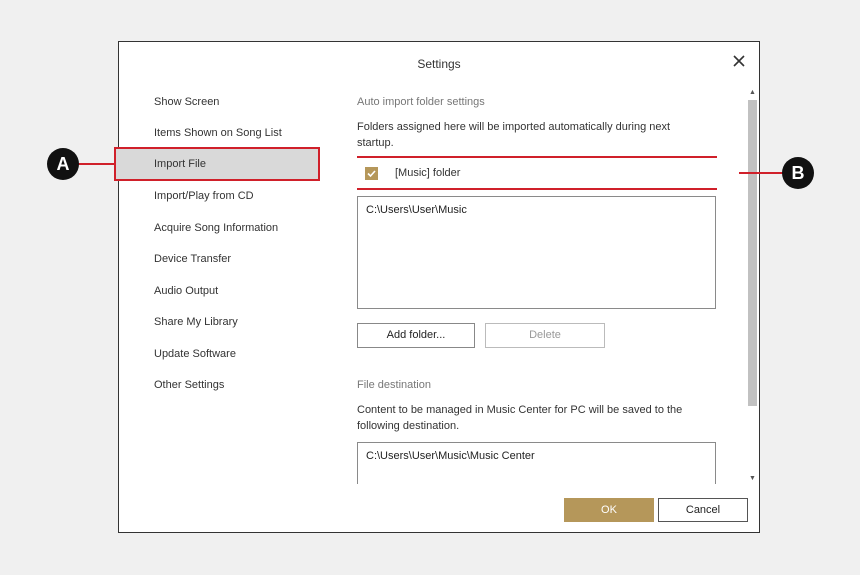 The image size is (860, 575). I want to click on destination-path: C:\Users\User\Music\Music Center, so click(450, 456).